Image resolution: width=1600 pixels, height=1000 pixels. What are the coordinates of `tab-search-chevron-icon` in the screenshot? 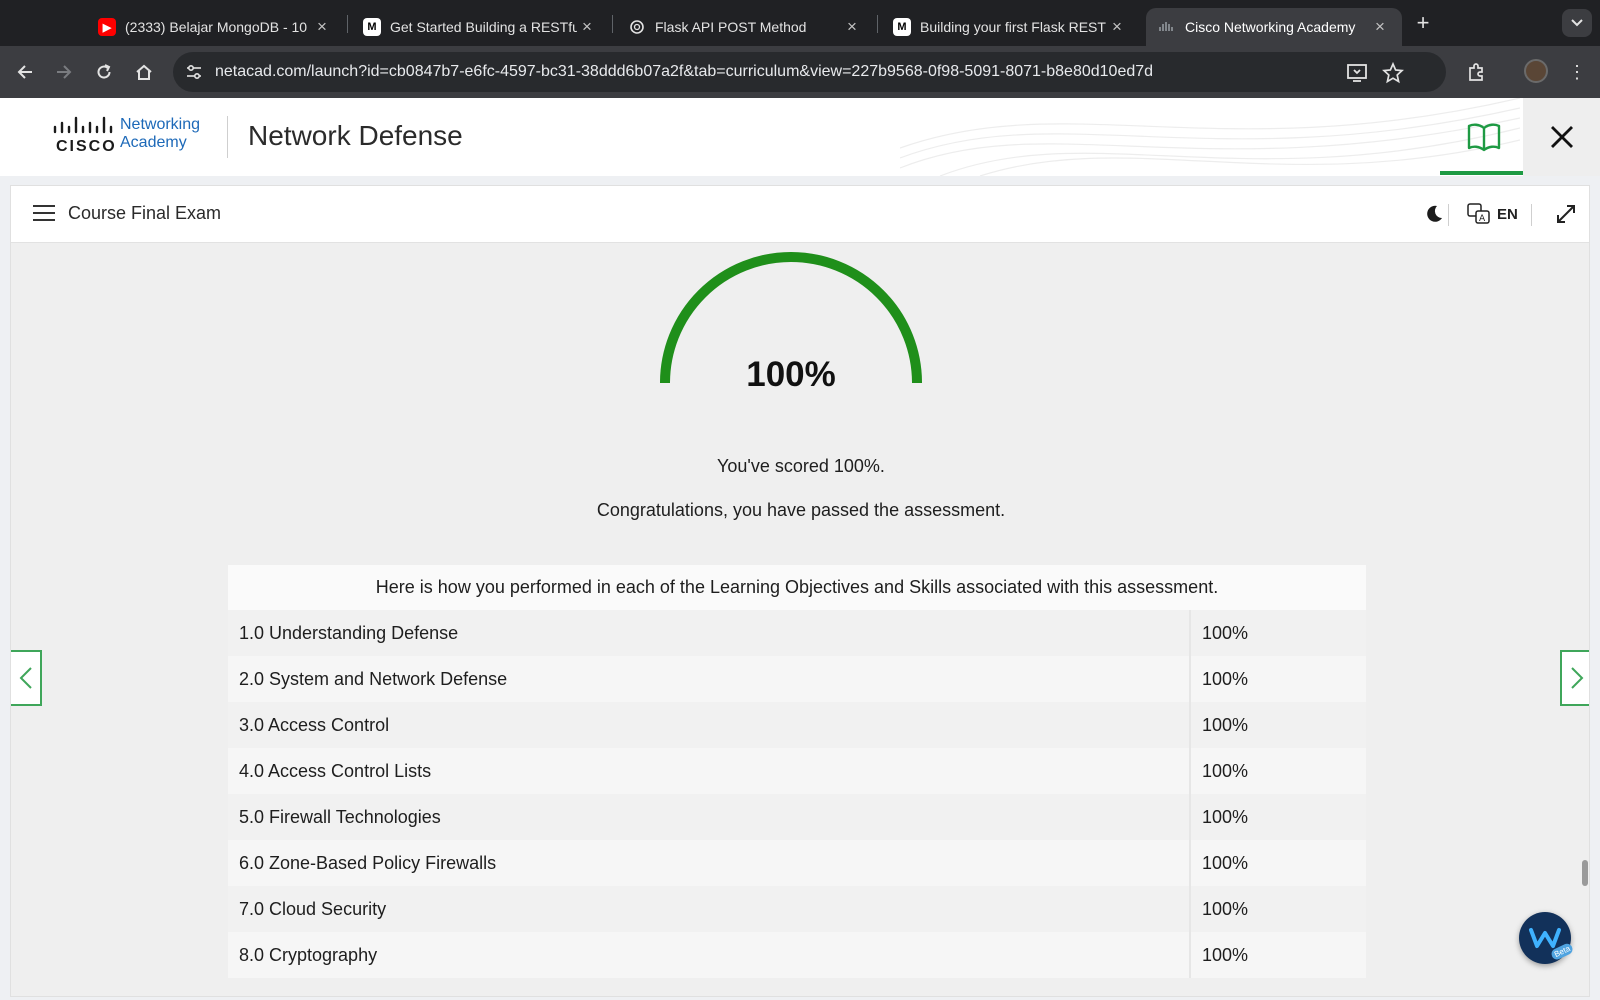 It's located at (1577, 23).